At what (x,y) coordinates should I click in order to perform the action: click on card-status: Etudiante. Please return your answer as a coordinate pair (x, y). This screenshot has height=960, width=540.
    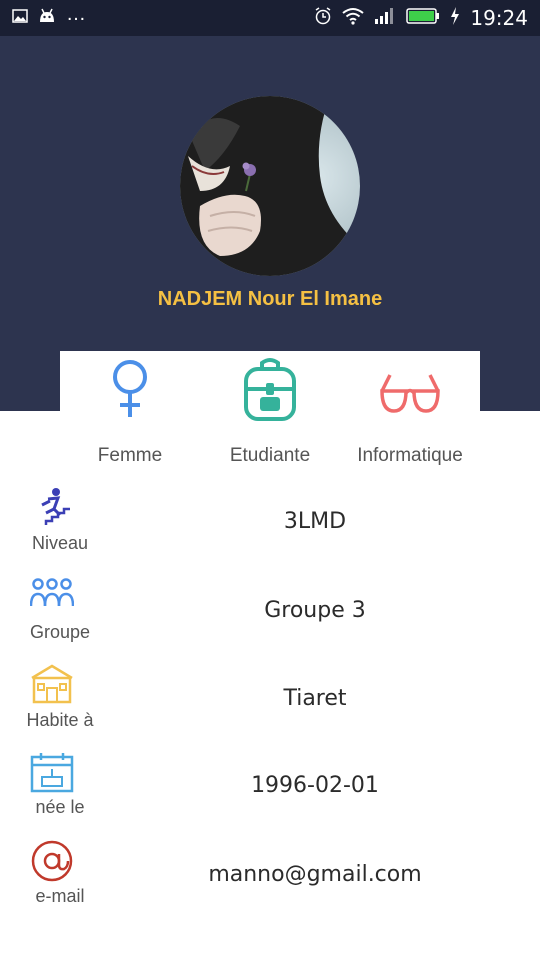
    Looking at the image, I should click on (270, 416).